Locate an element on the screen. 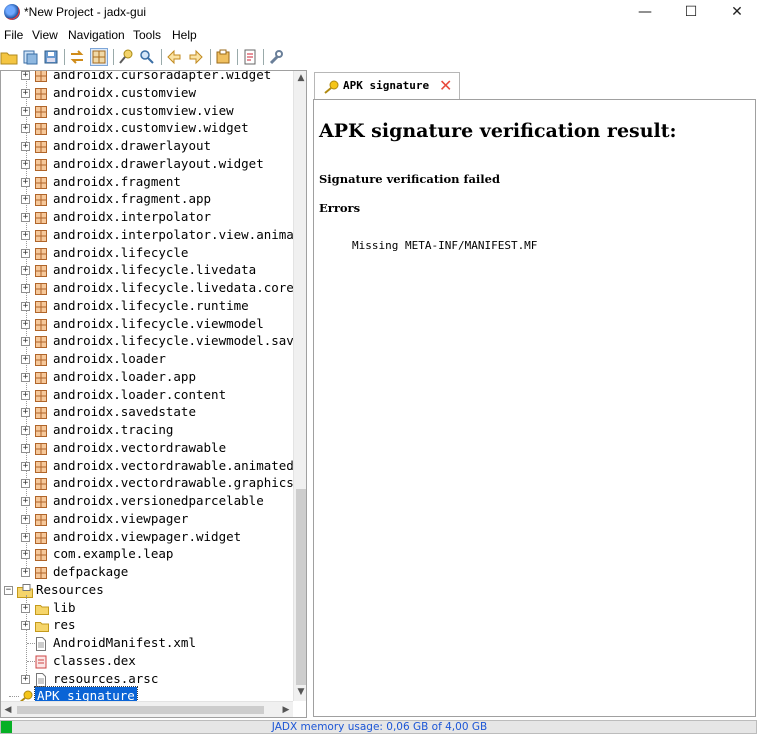 The image size is (760, 737). tree-item-package: + com.example.leap is located at coordinates (147, 554).